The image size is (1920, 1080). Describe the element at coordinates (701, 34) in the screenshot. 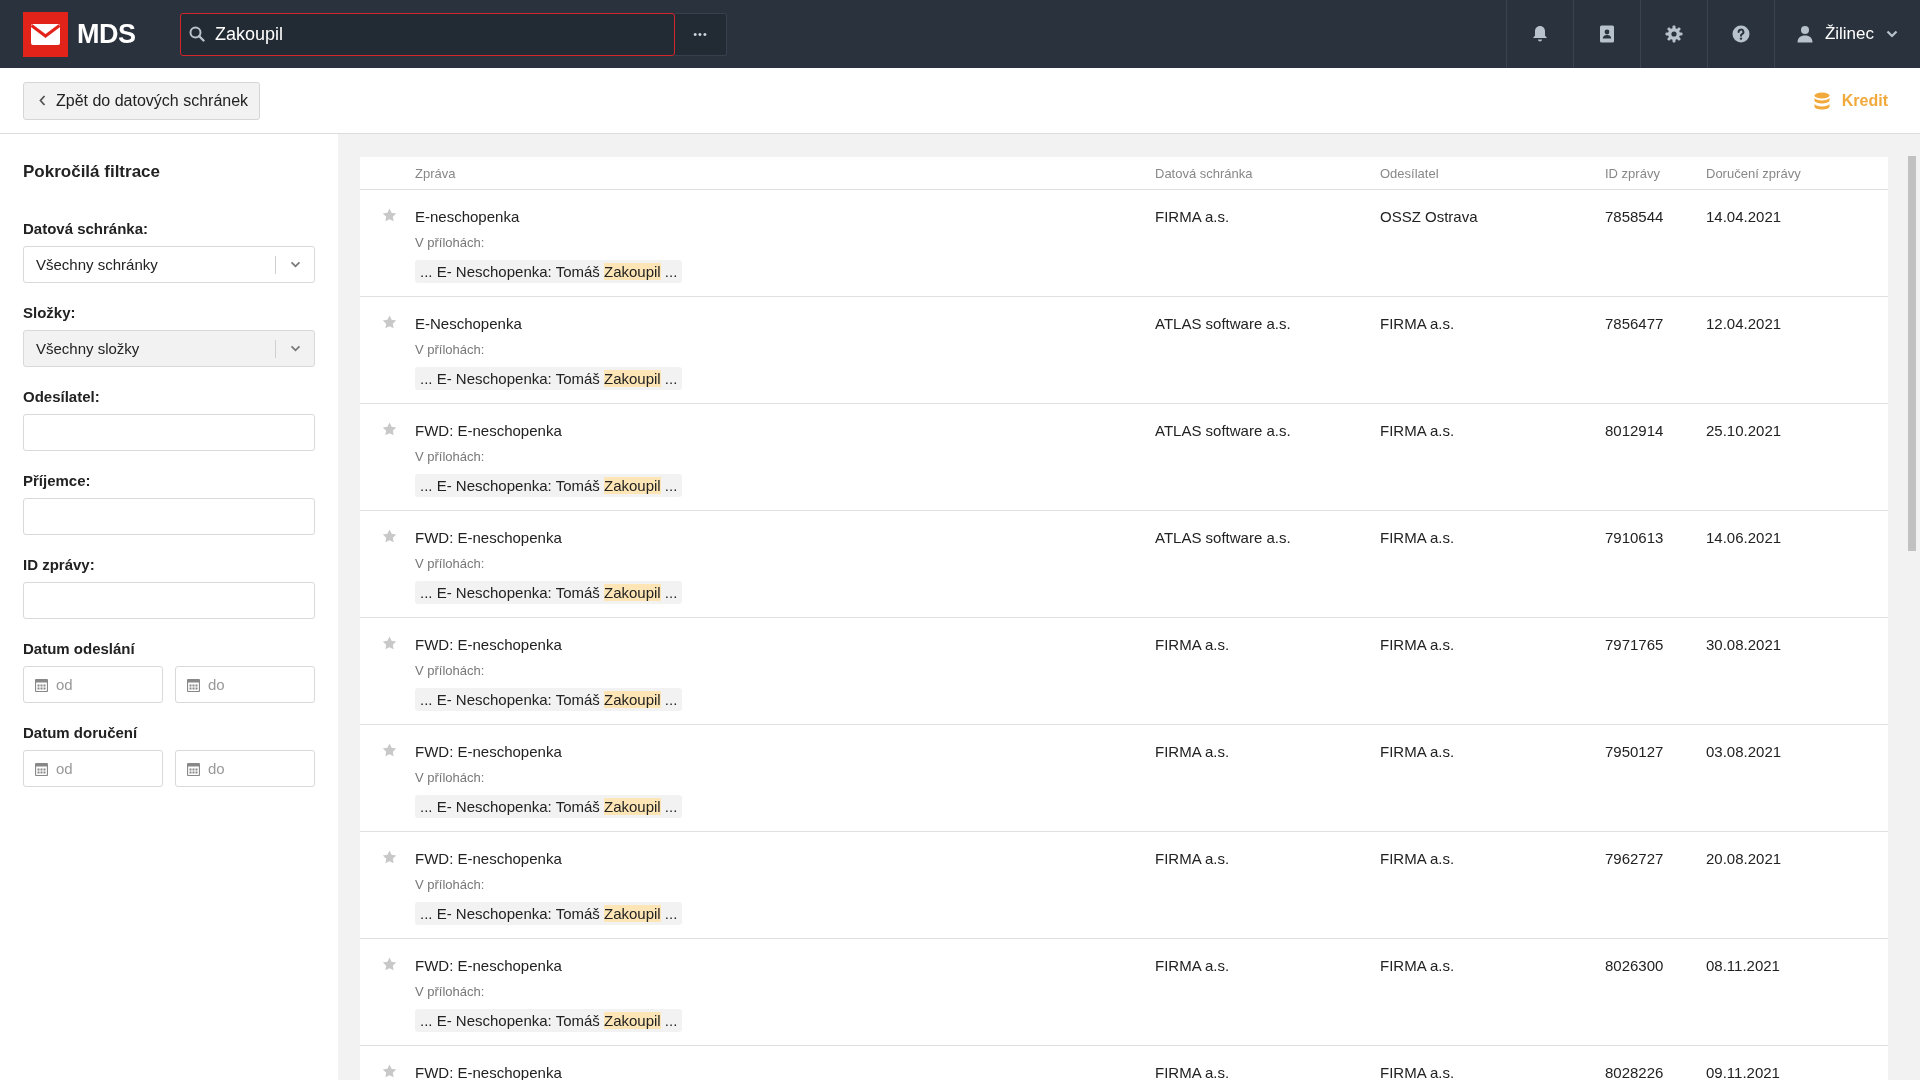

I see `more-options-button: •••` at that location.